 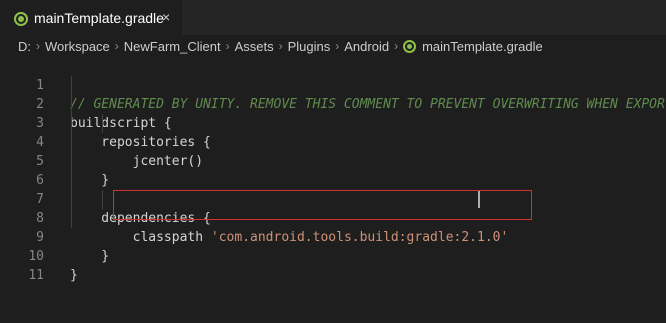 What do you see at coordinates (254, 46) in the screenshot?
I see `breadcrumb-item-assets: Assets` at bounding box center [254, 46].